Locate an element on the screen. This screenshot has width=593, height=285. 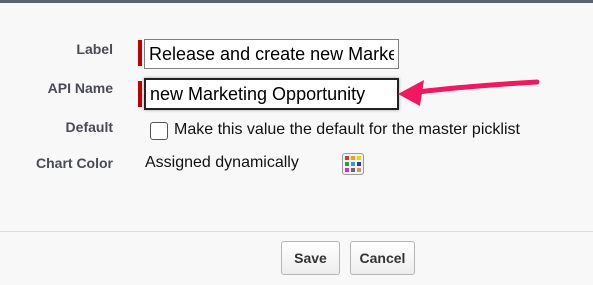
label-input is located at coordinates (271, 54).